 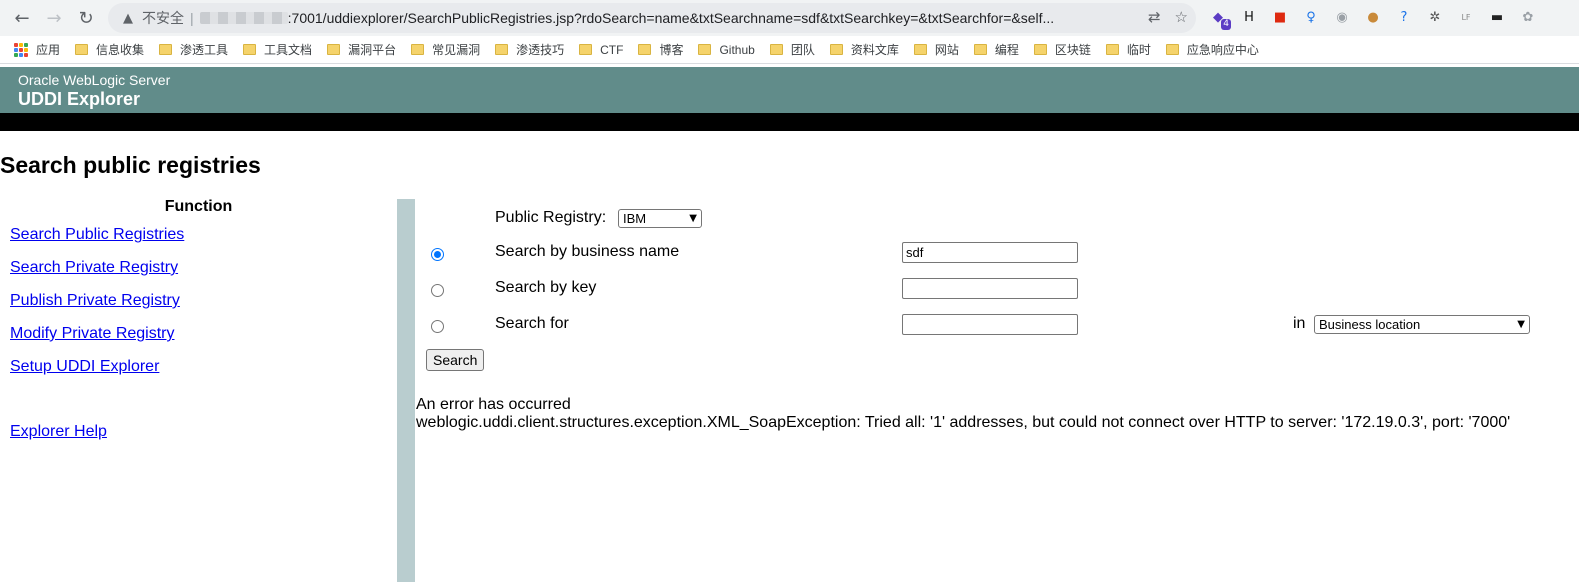 What do you see at coordinates (990, 324) in the screenshot?
I see `search-for-input` at bounding box center [990, 324].